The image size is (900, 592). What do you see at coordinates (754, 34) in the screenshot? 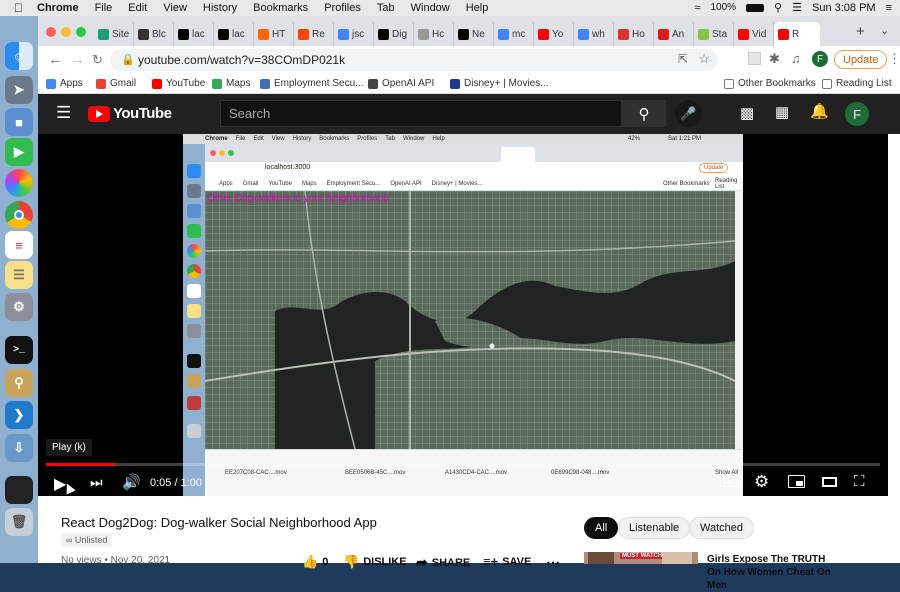
I see `browser-tab: Vid` at bounding box center [754, 34].